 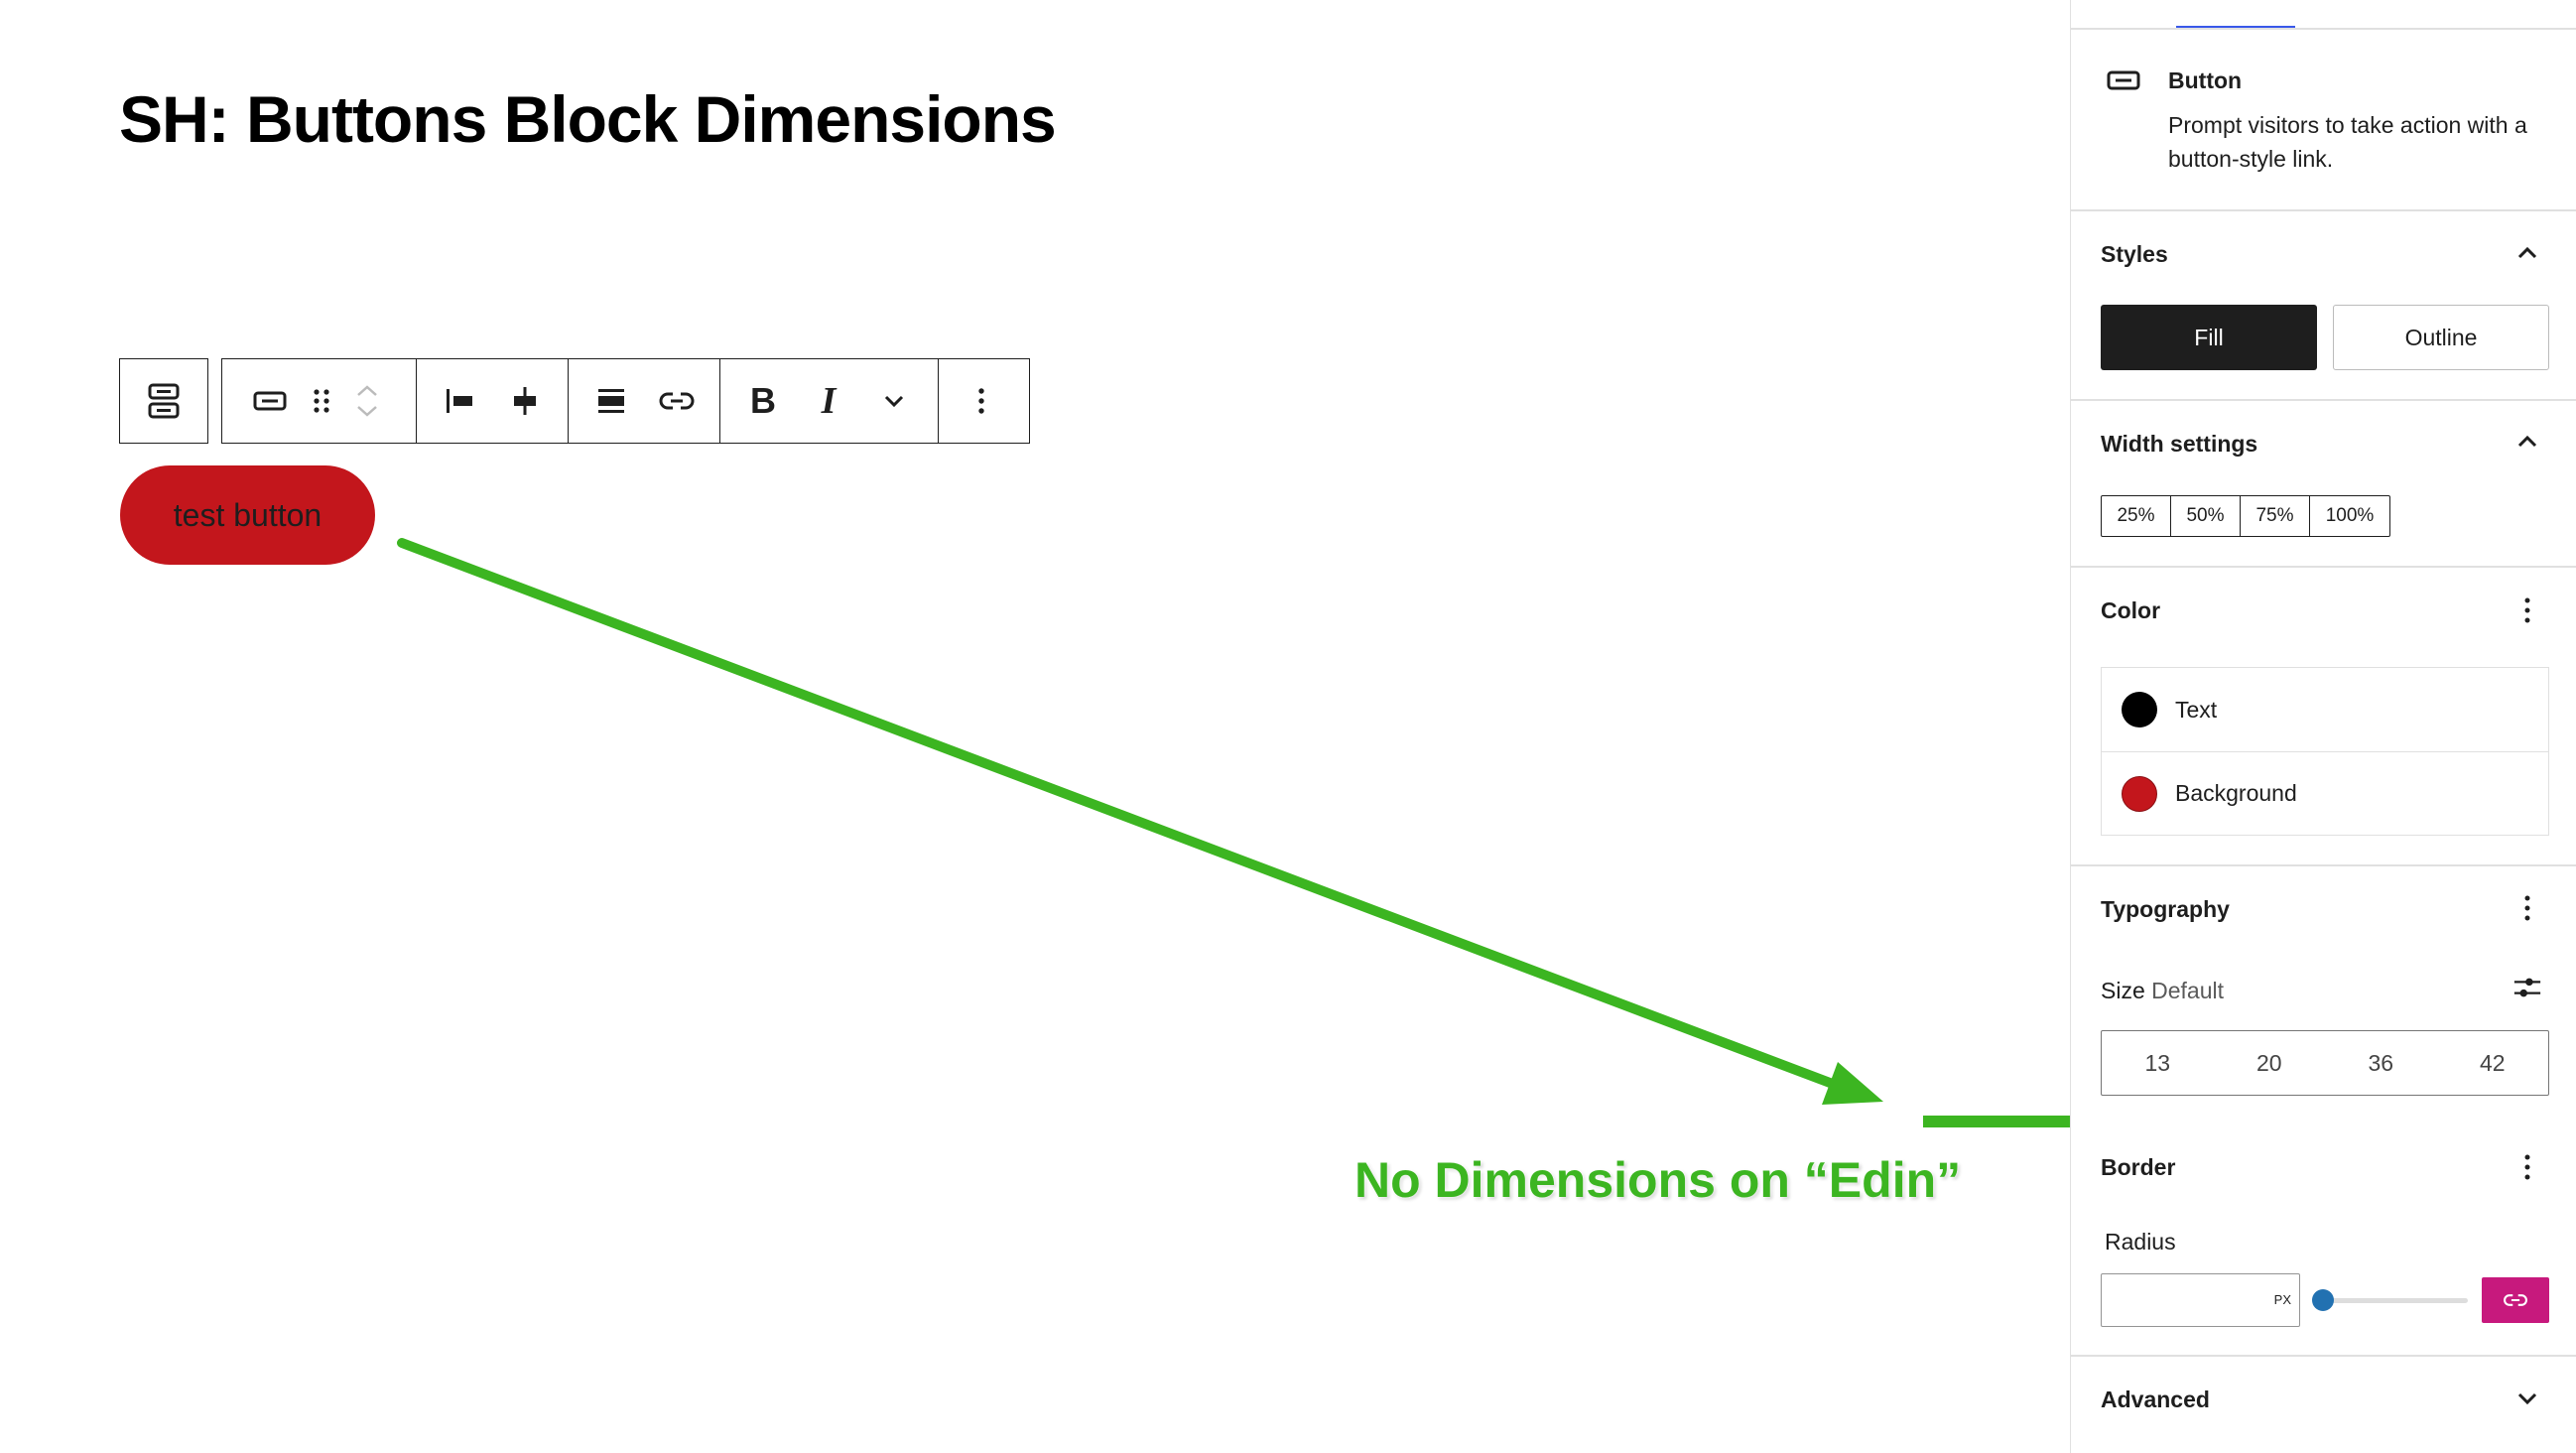 I want to click on styles-collapse-toggle, so click(x=2527, y=253).